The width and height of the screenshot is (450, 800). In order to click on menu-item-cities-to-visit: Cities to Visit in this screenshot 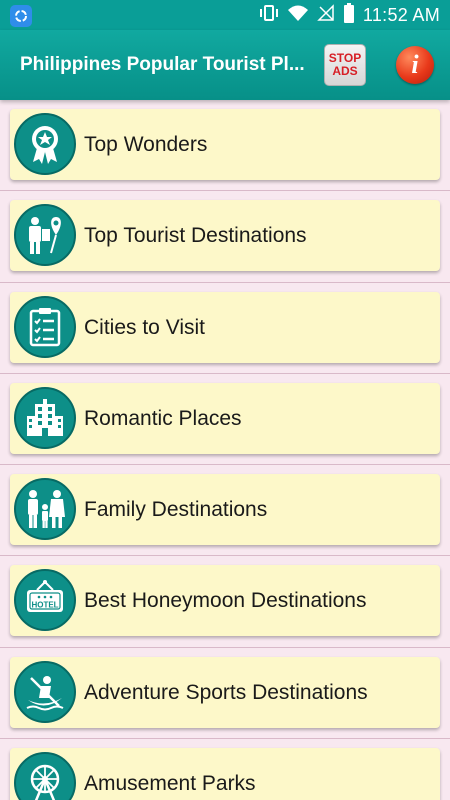, I will do `click(225, 327)`.